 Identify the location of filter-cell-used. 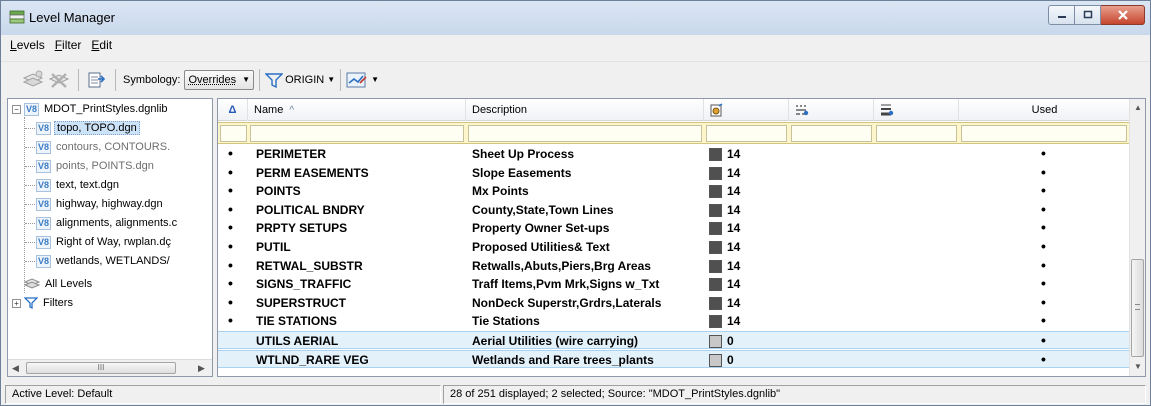
(1044, 133).